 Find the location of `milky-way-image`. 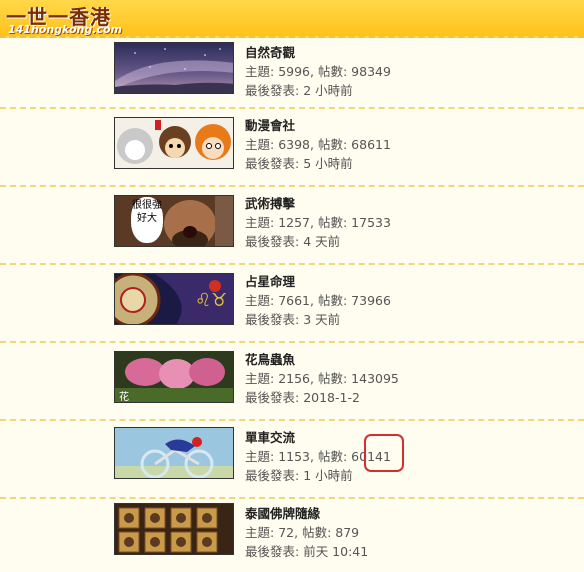

milky-way-image is located at coordinates (174, 68).